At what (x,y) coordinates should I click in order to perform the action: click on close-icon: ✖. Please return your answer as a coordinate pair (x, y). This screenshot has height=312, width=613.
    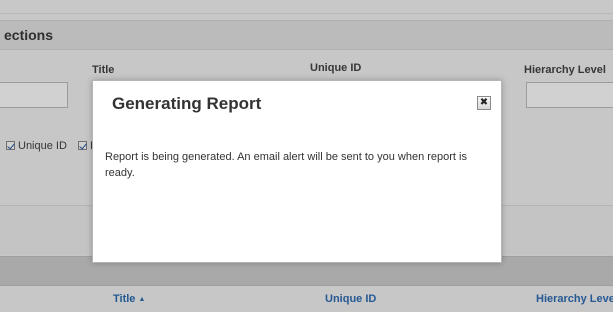
    Looking at the image, I should click on (484, 103).